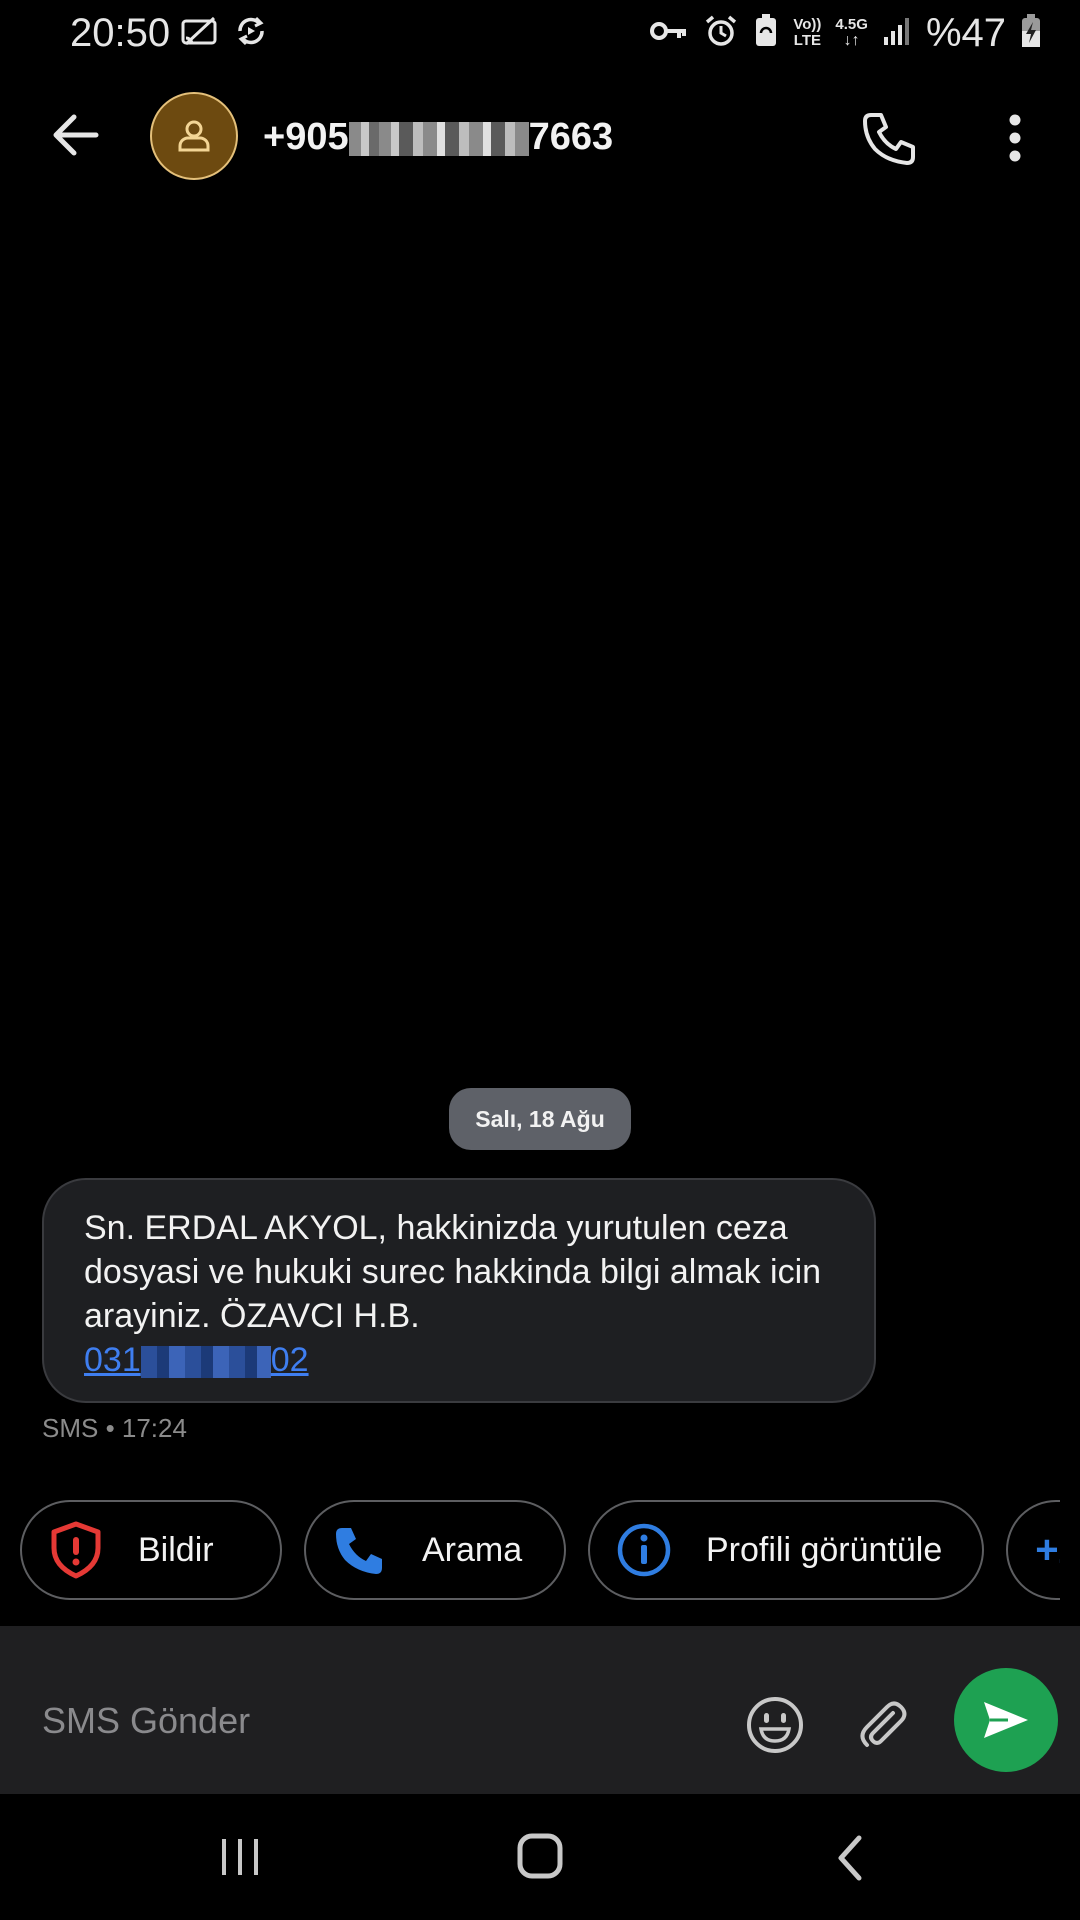 This screenshot has width=1080, height=1920. Describe the element at coordinates (120, 33) in the screenshot. I see `status-time: 20:50` at that location.